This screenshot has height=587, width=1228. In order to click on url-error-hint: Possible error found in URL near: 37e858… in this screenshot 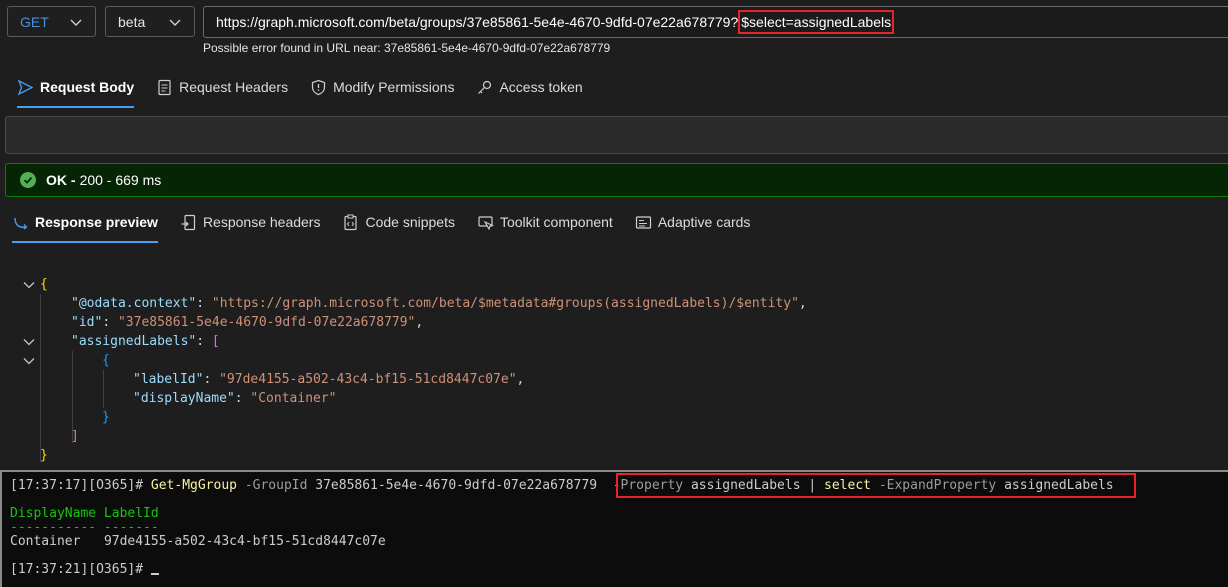, I will do `click(407, 48)`.